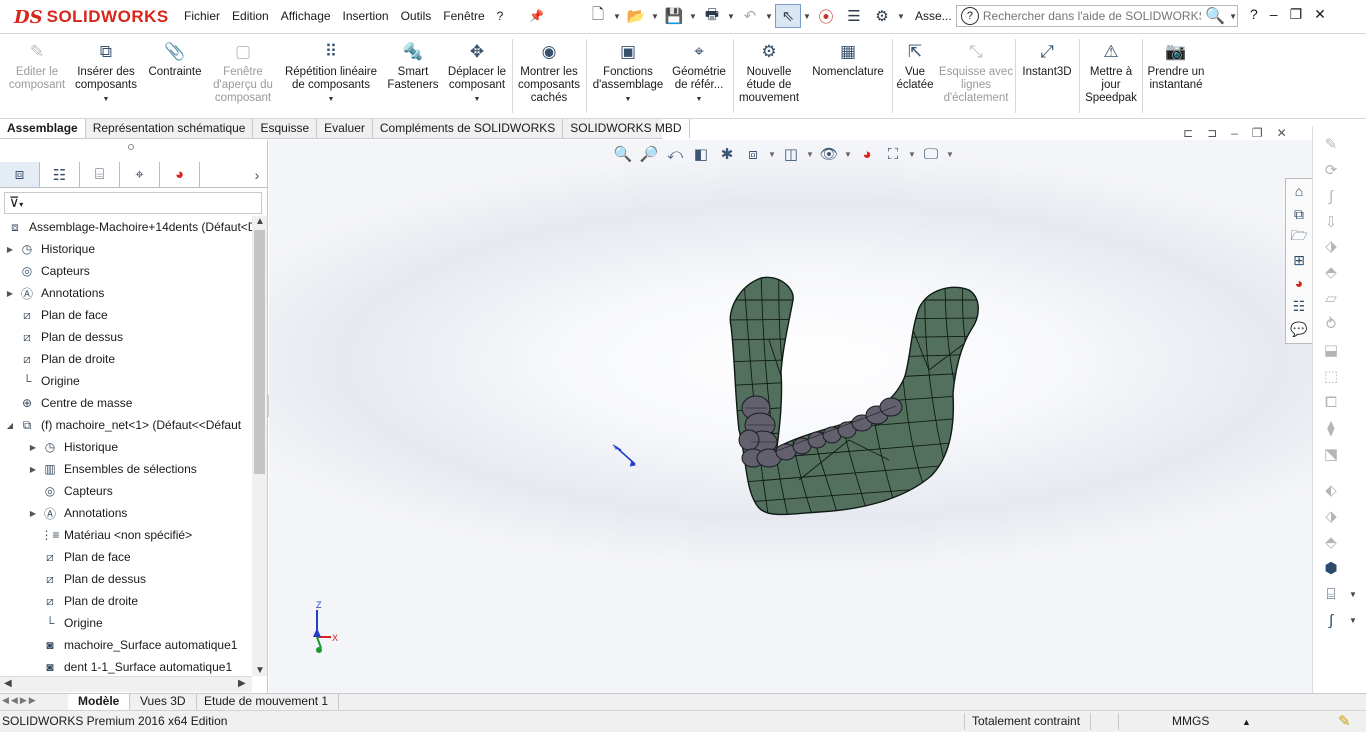 This screenshot has width=1366, height=732. Describe the element at coordinates (1331, 298) in the screenshot. I see `surface-plane-icon: ▱` at that location.